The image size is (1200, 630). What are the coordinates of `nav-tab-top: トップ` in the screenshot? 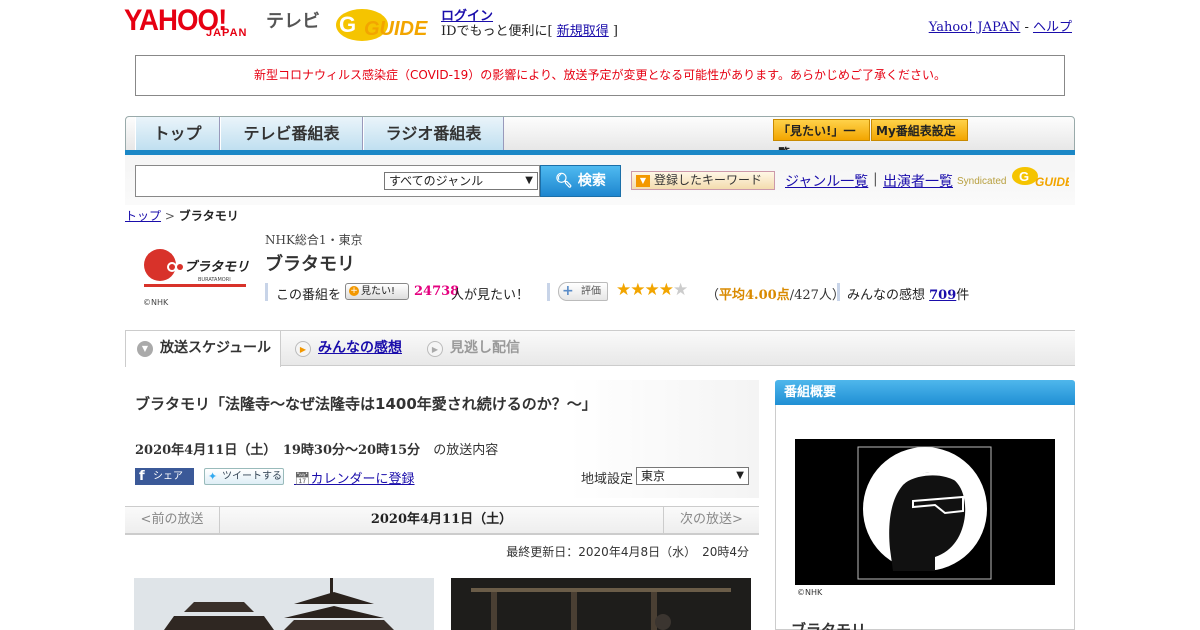 It's located at (177, 134).